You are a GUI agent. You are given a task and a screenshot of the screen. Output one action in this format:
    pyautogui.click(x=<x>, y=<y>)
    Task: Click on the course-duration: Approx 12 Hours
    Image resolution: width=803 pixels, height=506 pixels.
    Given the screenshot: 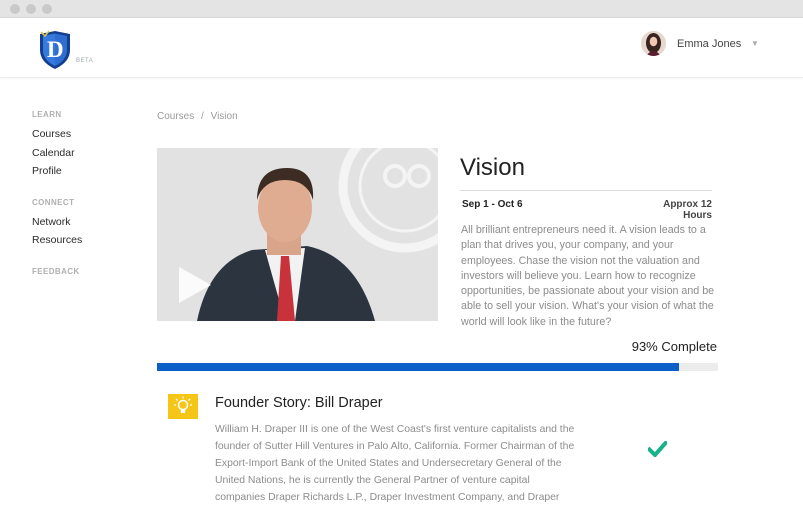 What is the action you would take?
    pyautogui.click(x=687, y=210)
    